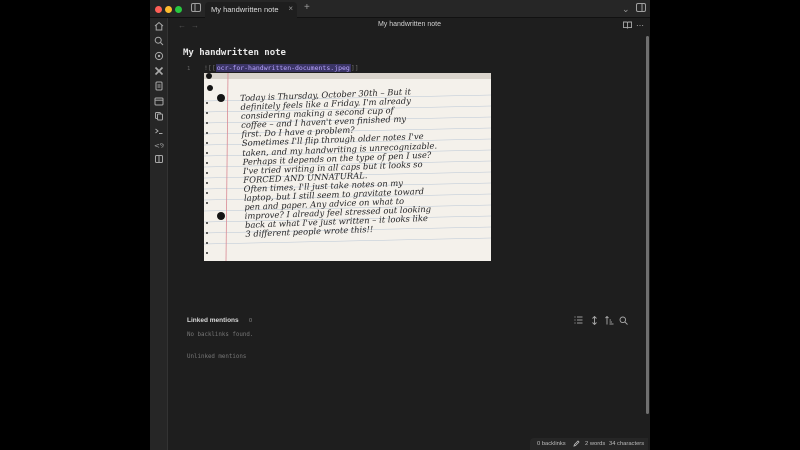  Describe the element at coordinates (159, 42) in the screenshot. I see `search-icon` at that location.